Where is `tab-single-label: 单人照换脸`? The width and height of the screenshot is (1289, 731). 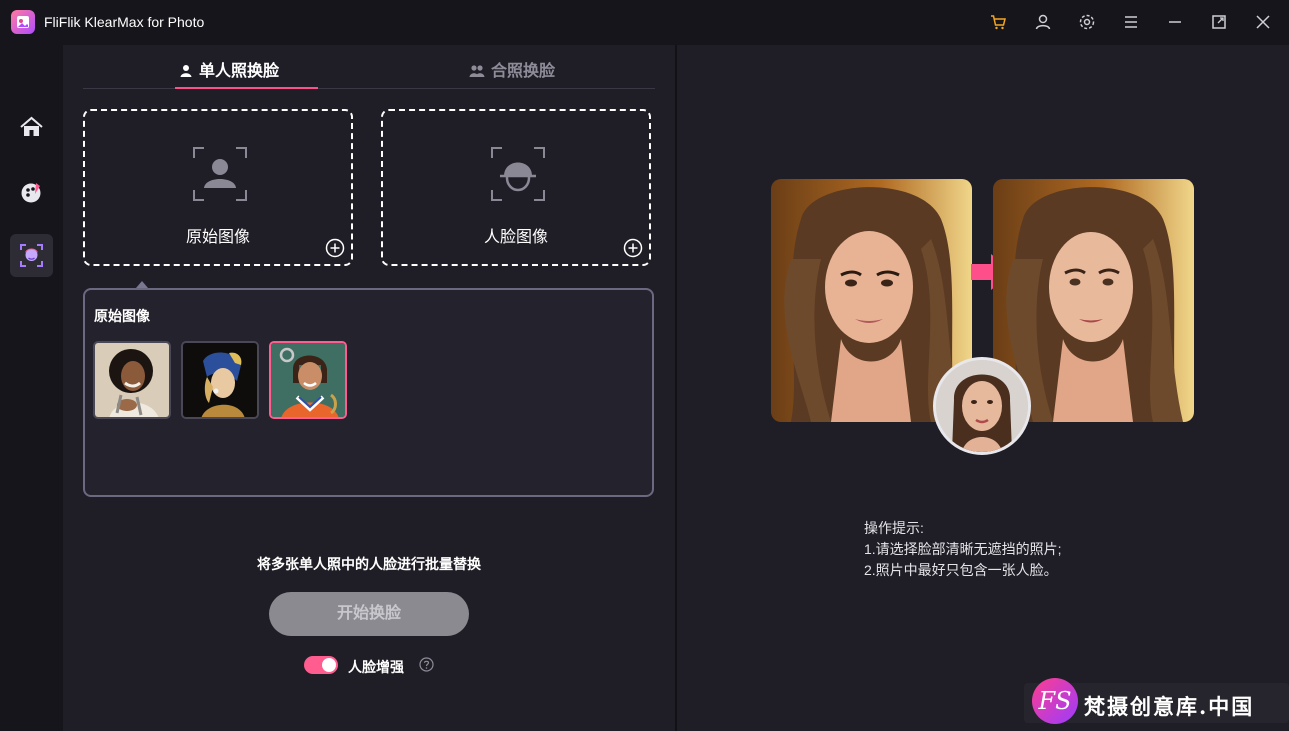 tab-single-label: 单人照换脸 is located at coordinates (239, 71).